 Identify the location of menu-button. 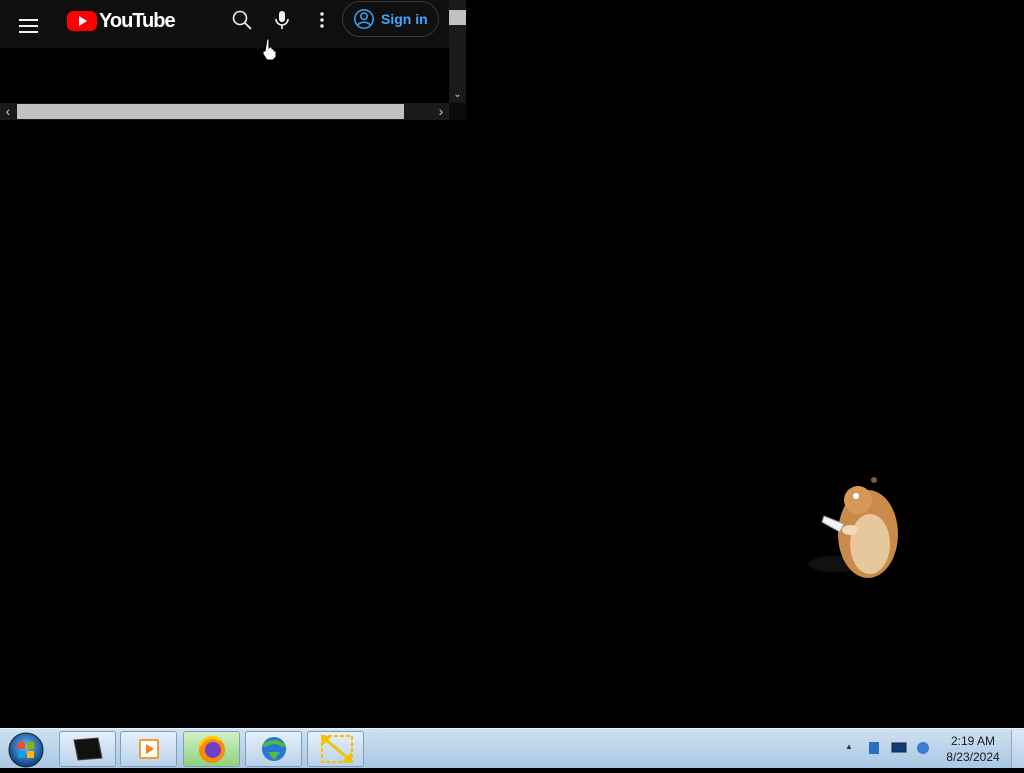
(29, 24).